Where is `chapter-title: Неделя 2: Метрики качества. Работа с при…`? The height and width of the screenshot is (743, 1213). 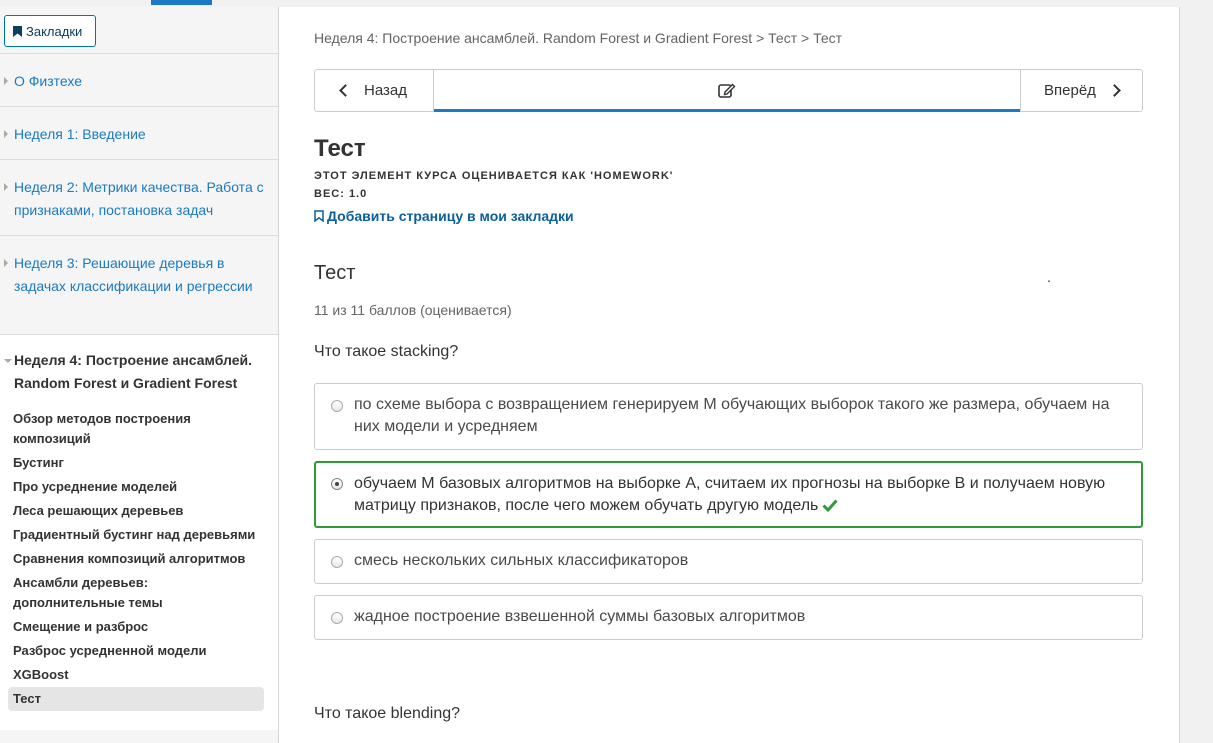 chapter-title: Неделя 2: Метрики качества. Работа с при… is located at coordinates (139, 198).